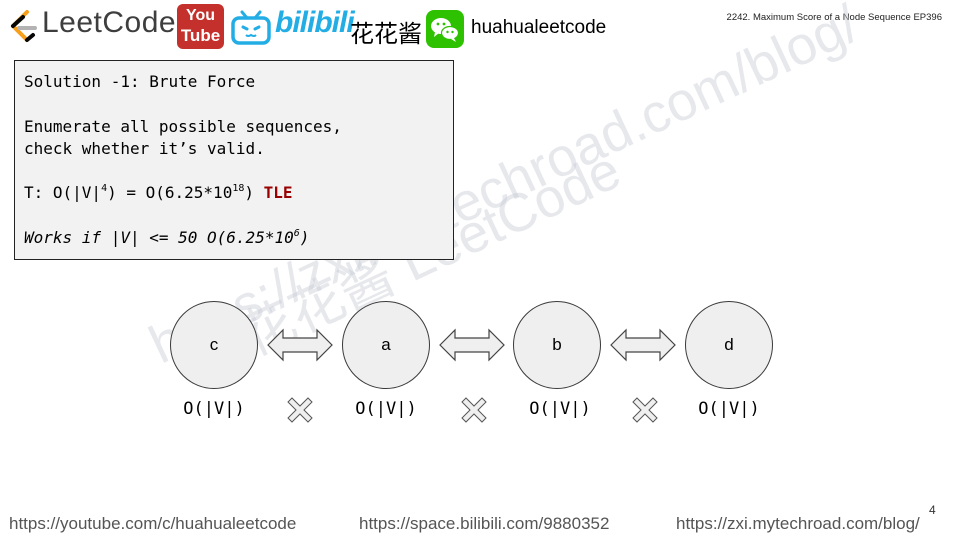 This screenshot has width=960, height=540. I want to click on cost-label-c: O(|V|), so click(214, 409).